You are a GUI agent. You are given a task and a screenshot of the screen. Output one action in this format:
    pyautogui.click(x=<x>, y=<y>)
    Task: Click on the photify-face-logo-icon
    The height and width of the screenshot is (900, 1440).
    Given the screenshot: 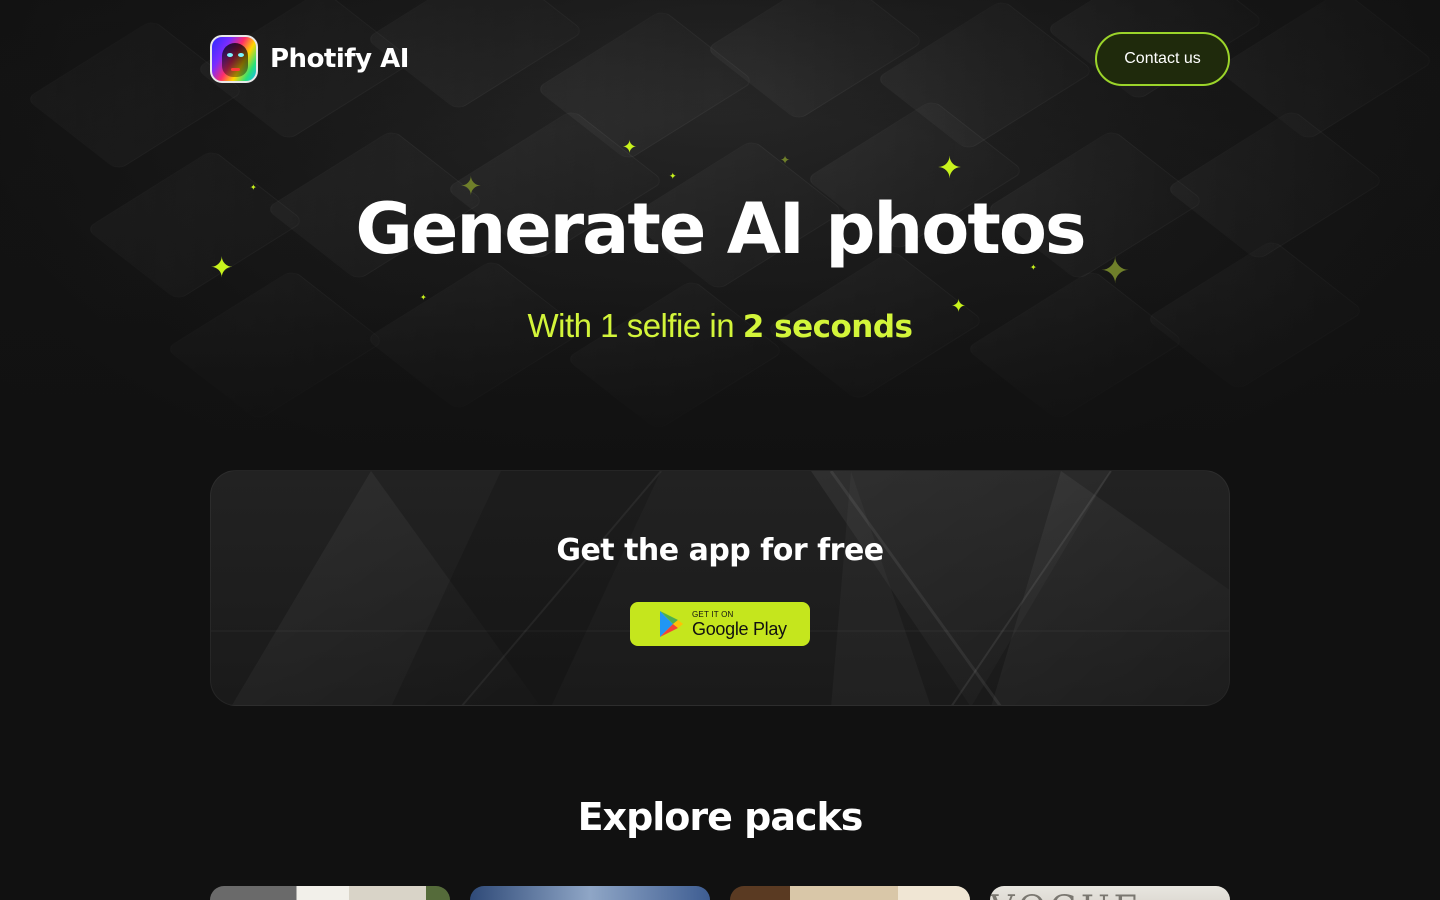 What is the action you would take?
    pyautogui.click(x=234, y=59)
    